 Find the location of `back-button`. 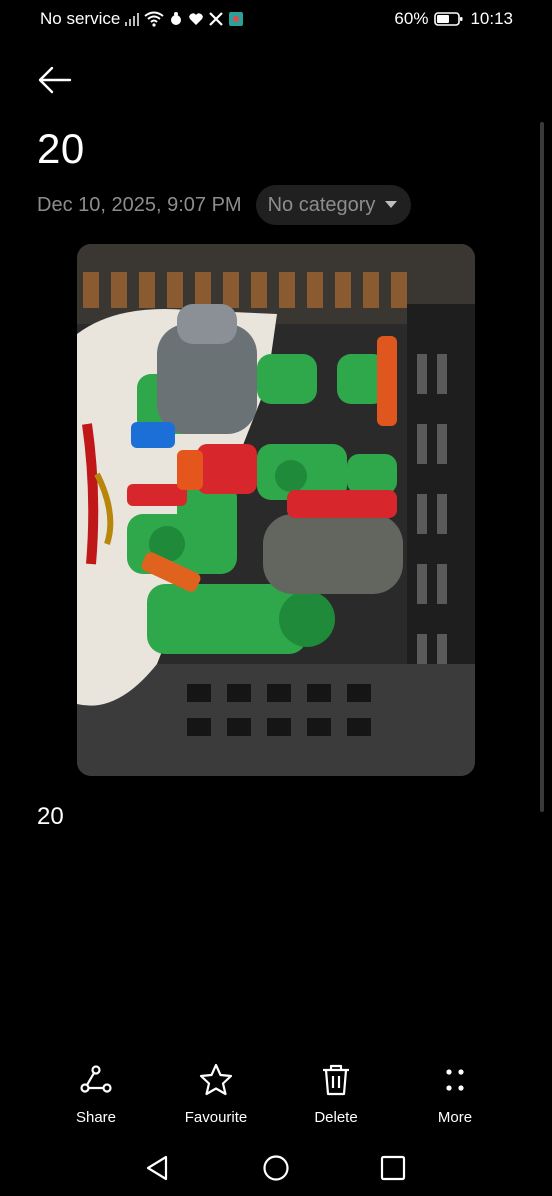

back-button is located at coordinates (56, 80).